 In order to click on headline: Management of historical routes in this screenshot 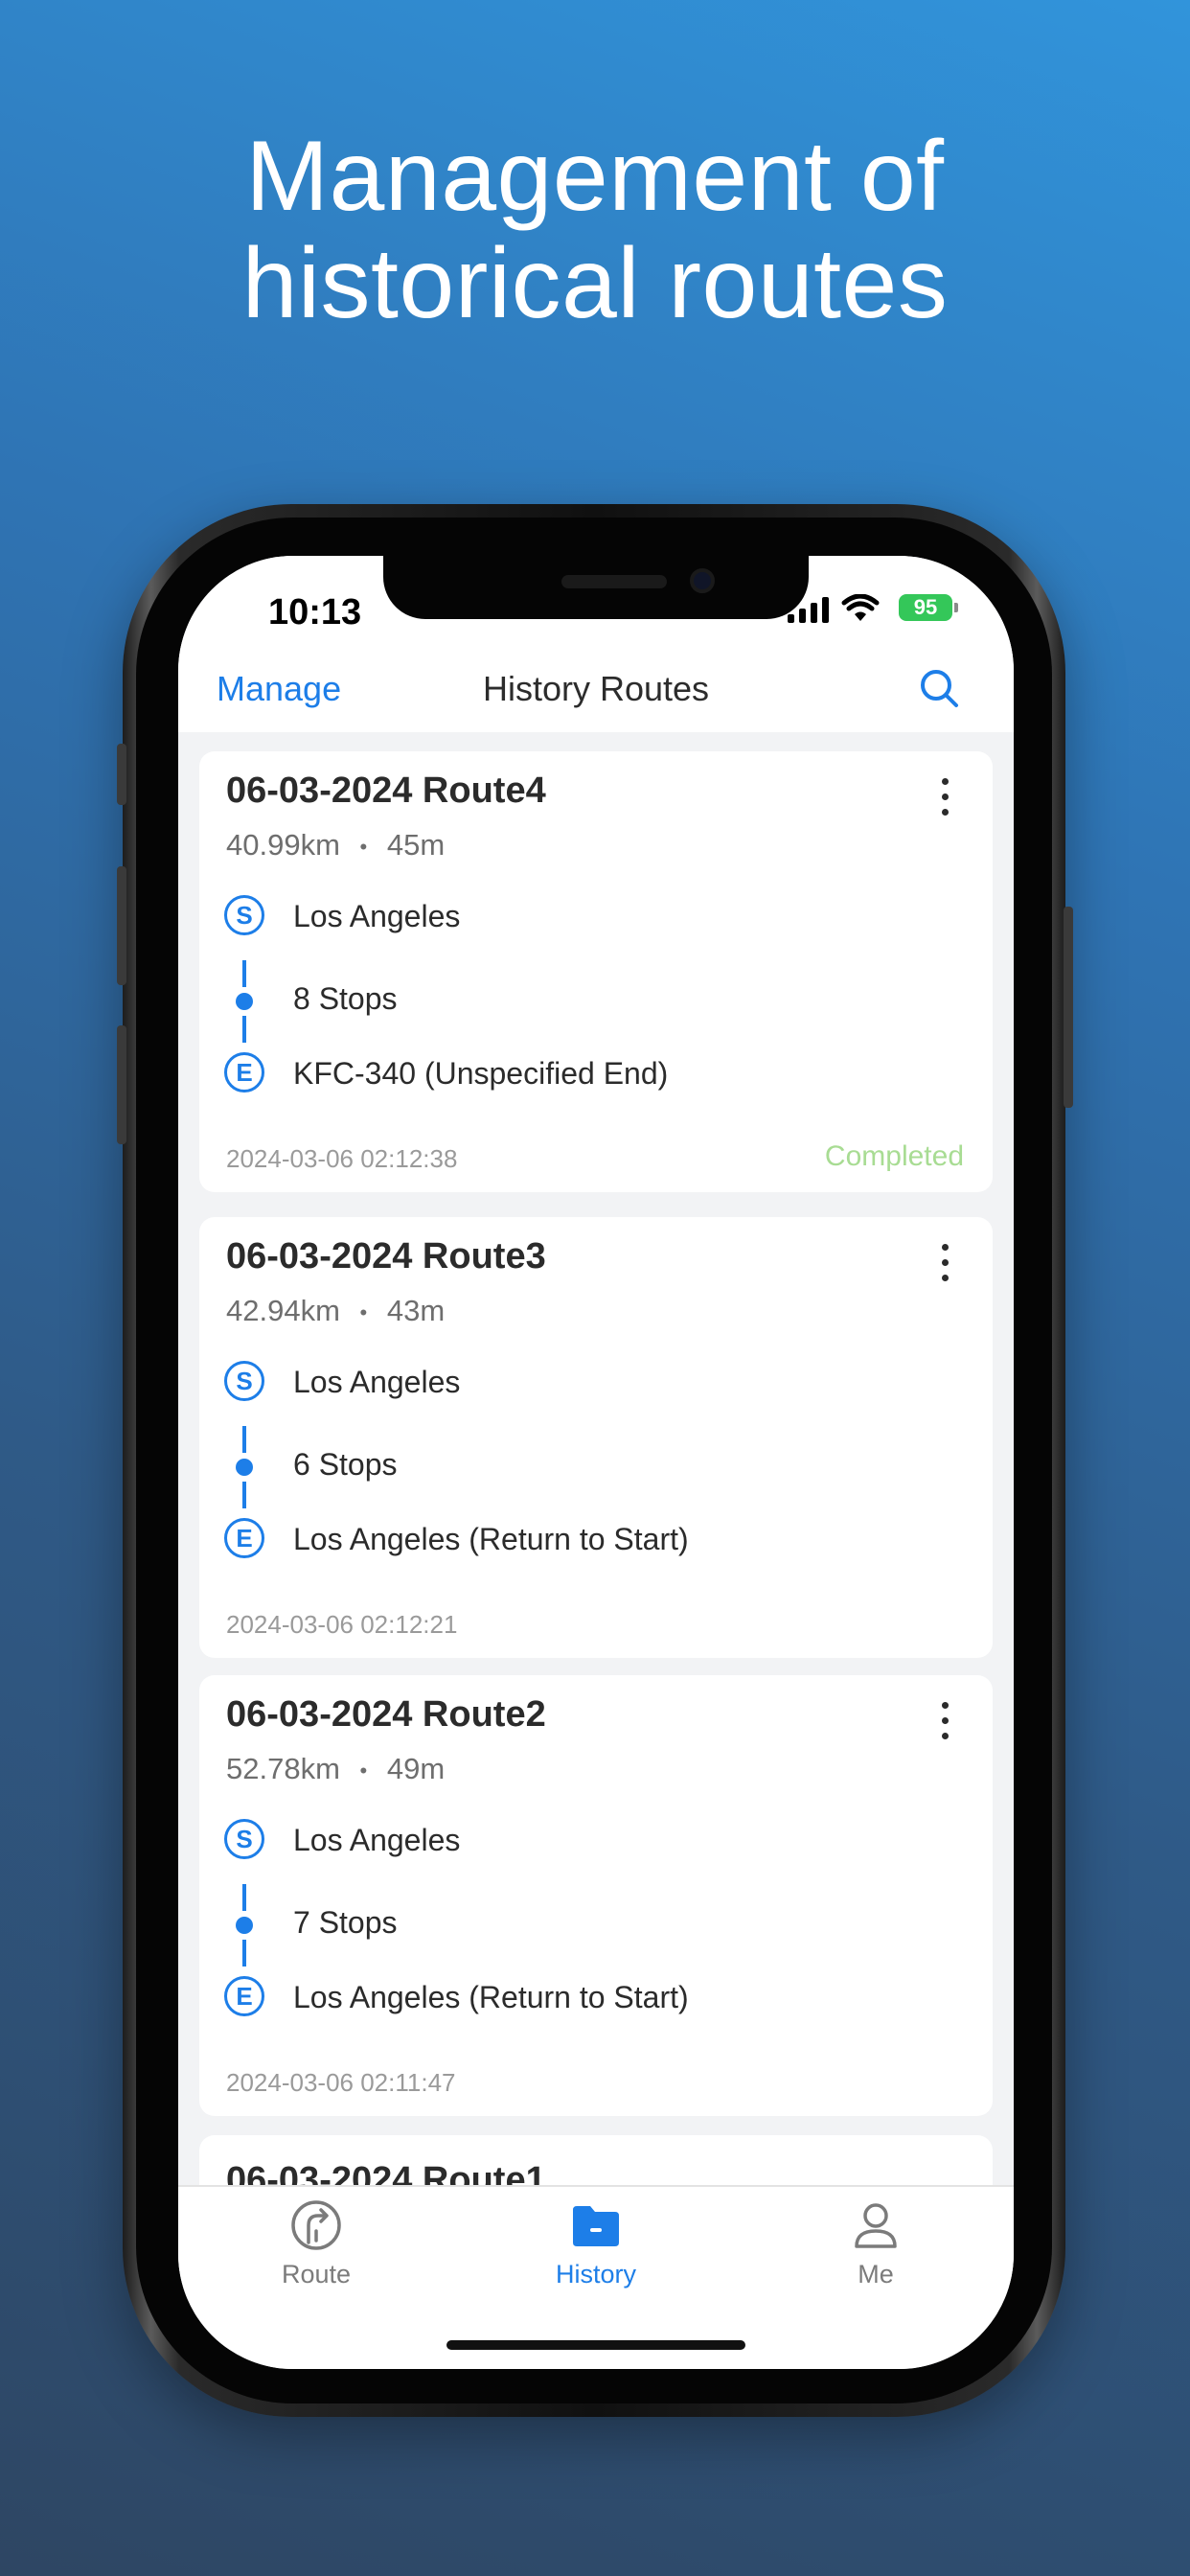, I will do `click(595, 230)`.